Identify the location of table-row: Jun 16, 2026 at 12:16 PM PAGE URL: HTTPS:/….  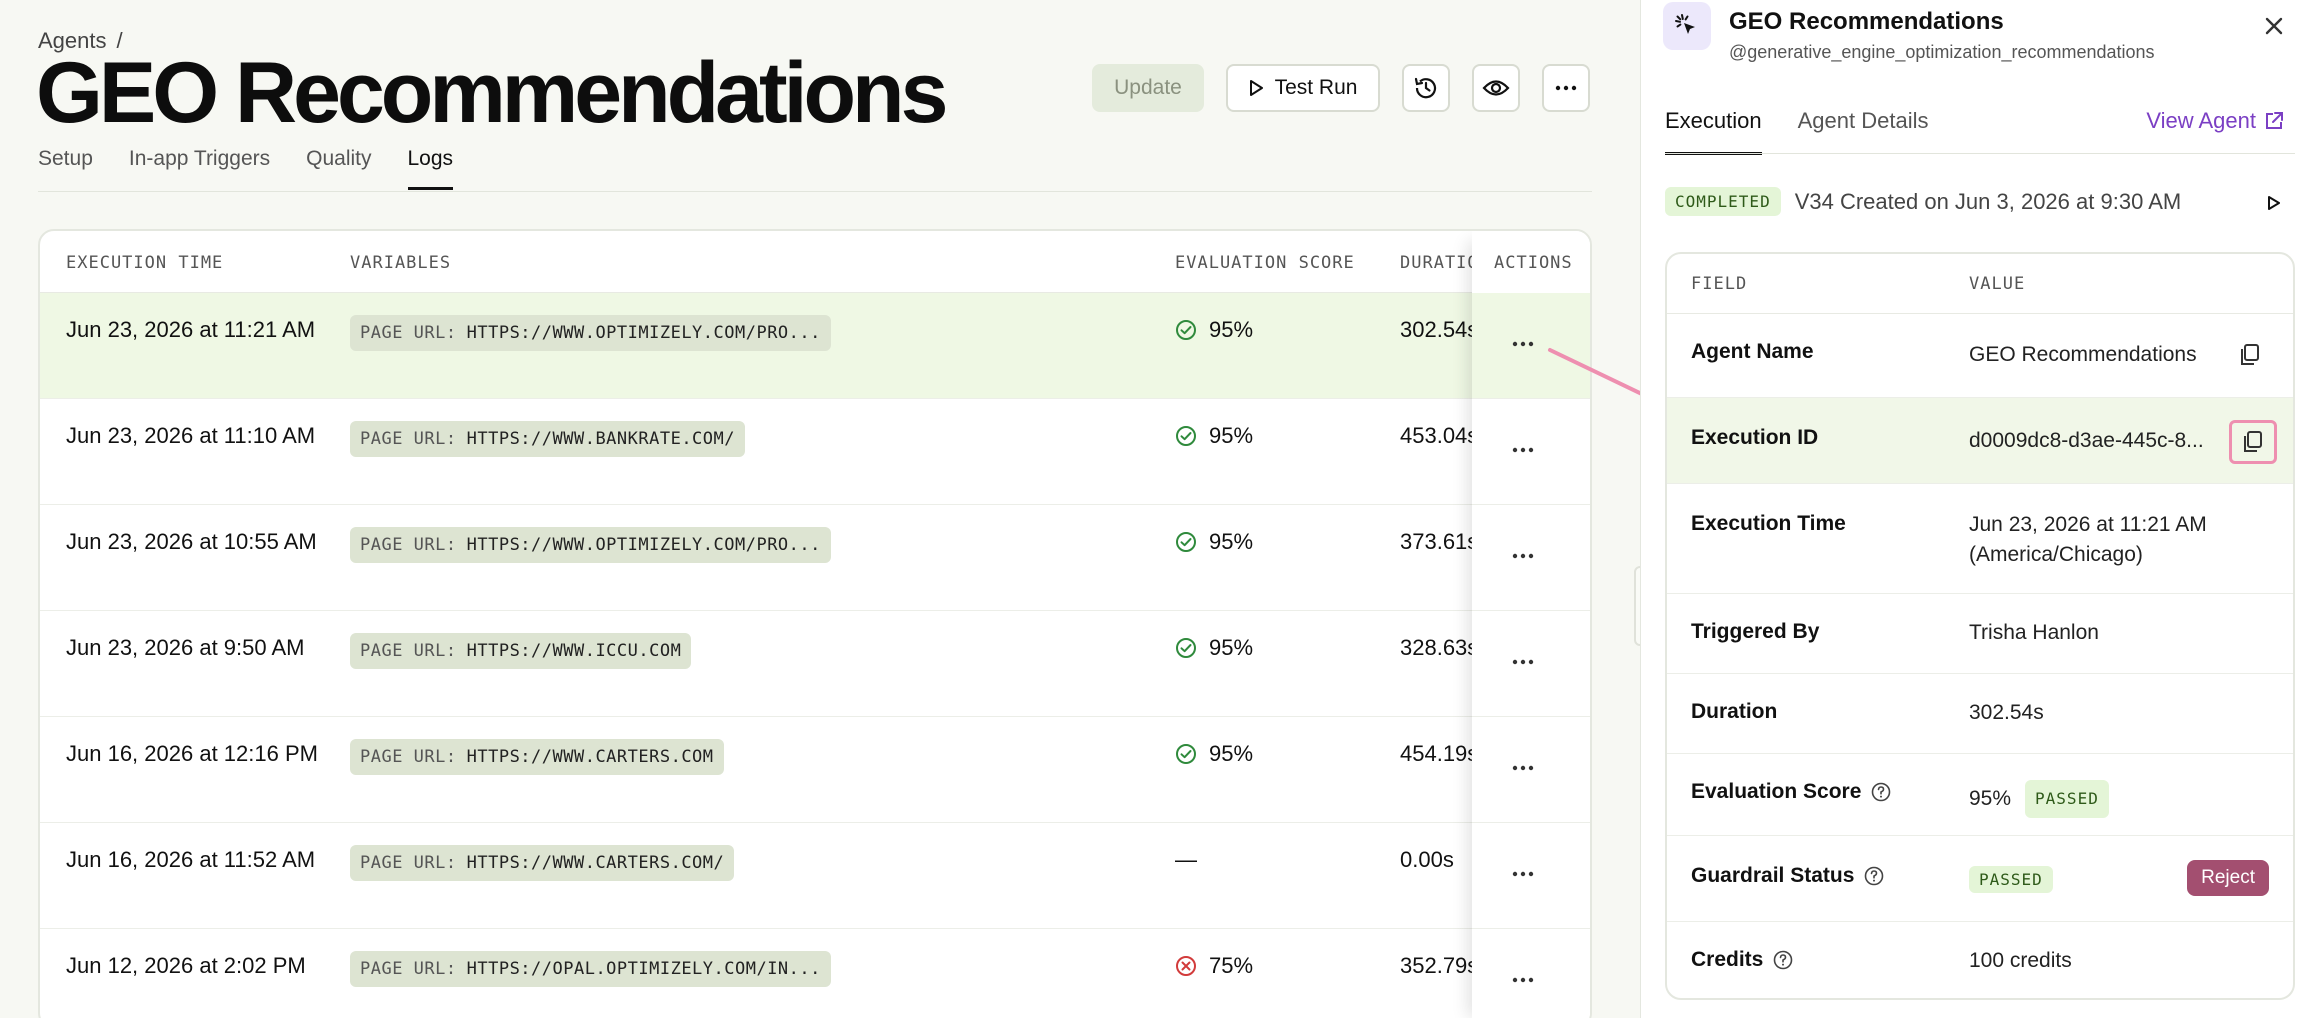
(815, 770).